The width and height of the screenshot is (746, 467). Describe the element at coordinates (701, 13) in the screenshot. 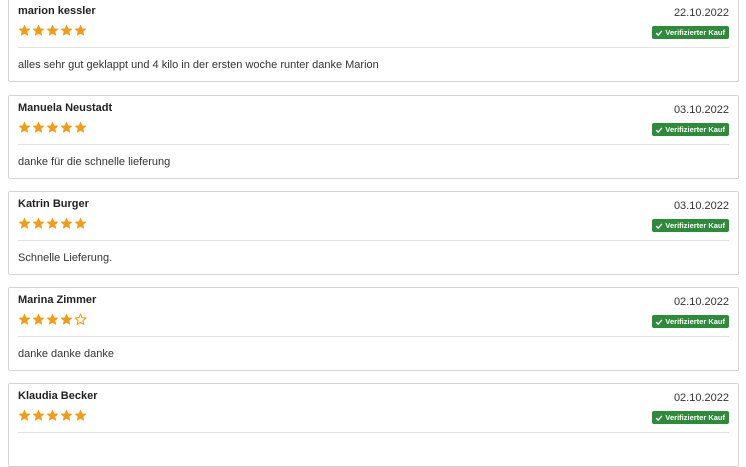

I see `review-date: 22.10.2022` at that location.